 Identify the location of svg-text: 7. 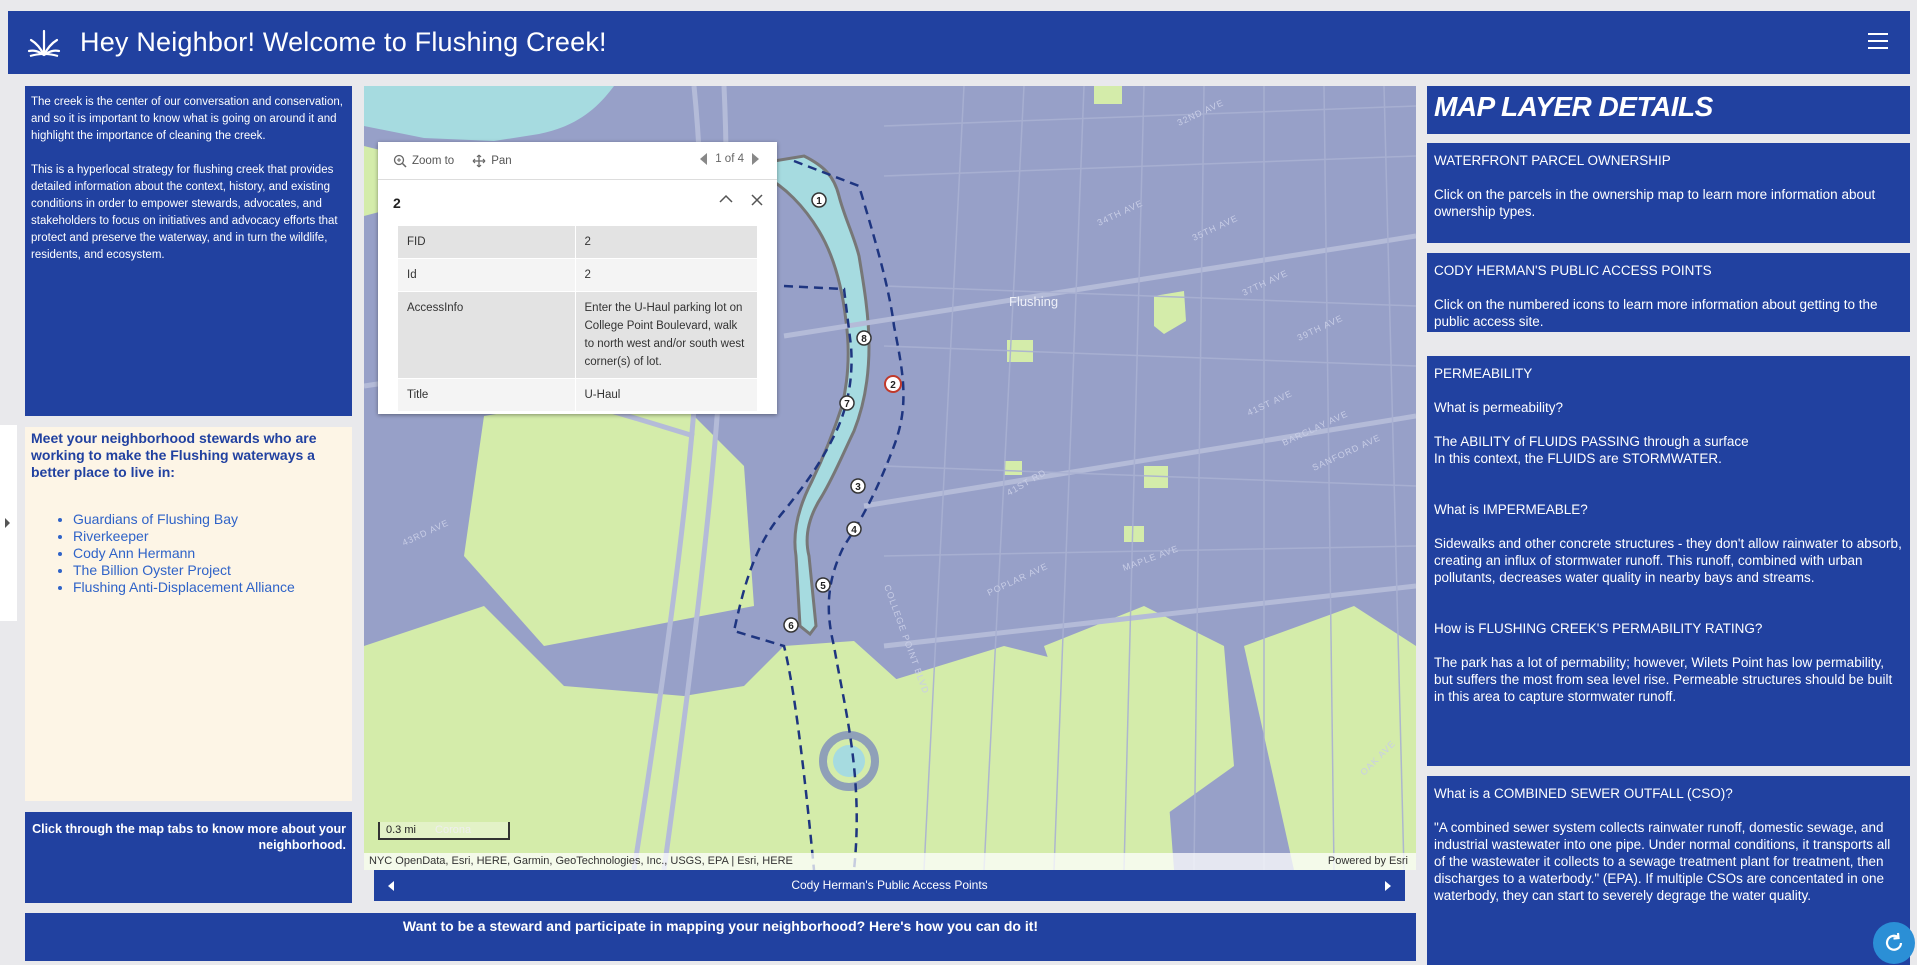
(847, 404).